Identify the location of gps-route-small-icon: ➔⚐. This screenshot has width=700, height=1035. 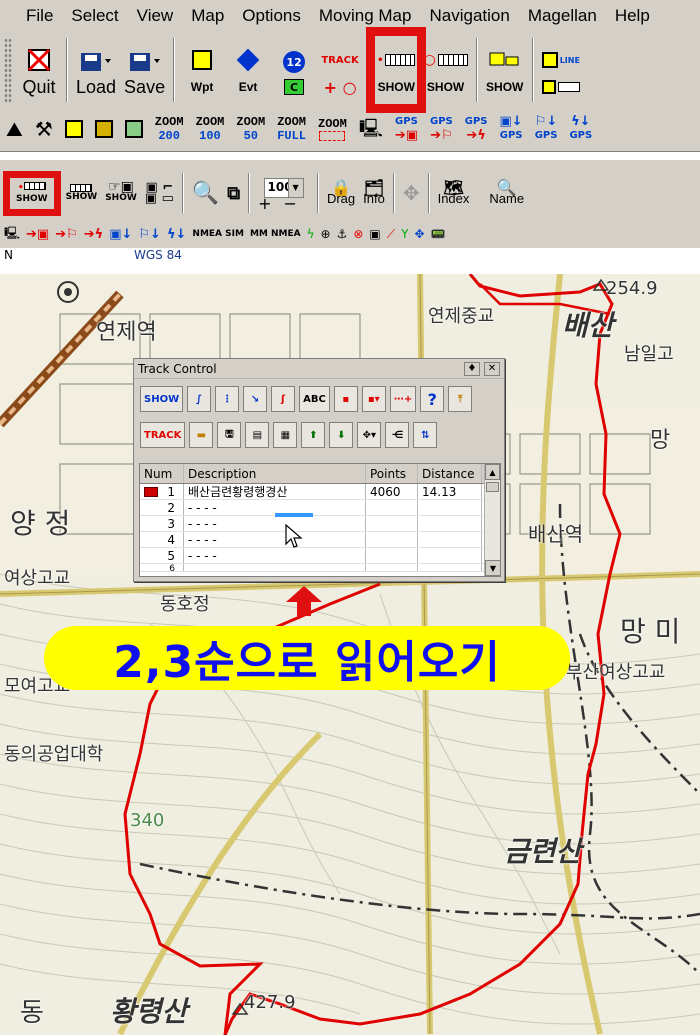
(66, 234).